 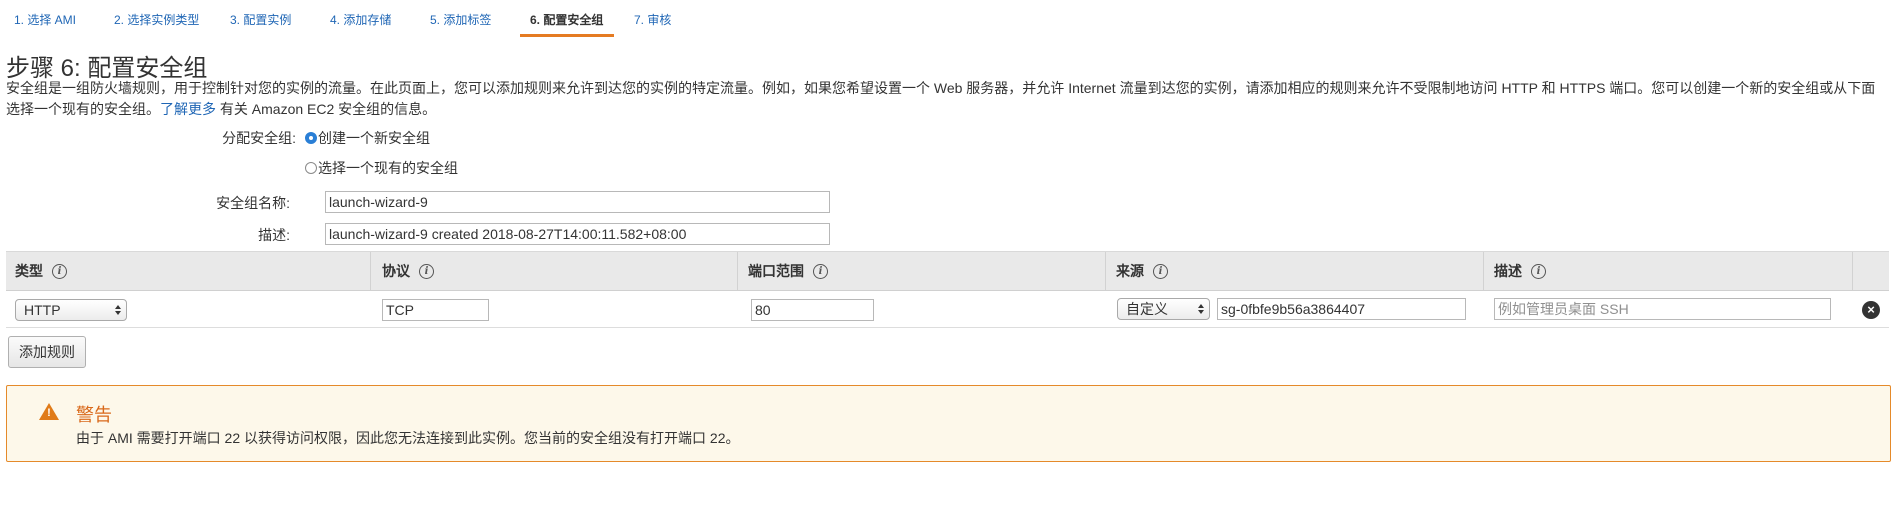 What do you see at coordinates (274, 235) in the screenshot?
I see `description-label: 描述:` at bounding box center [274, 235].